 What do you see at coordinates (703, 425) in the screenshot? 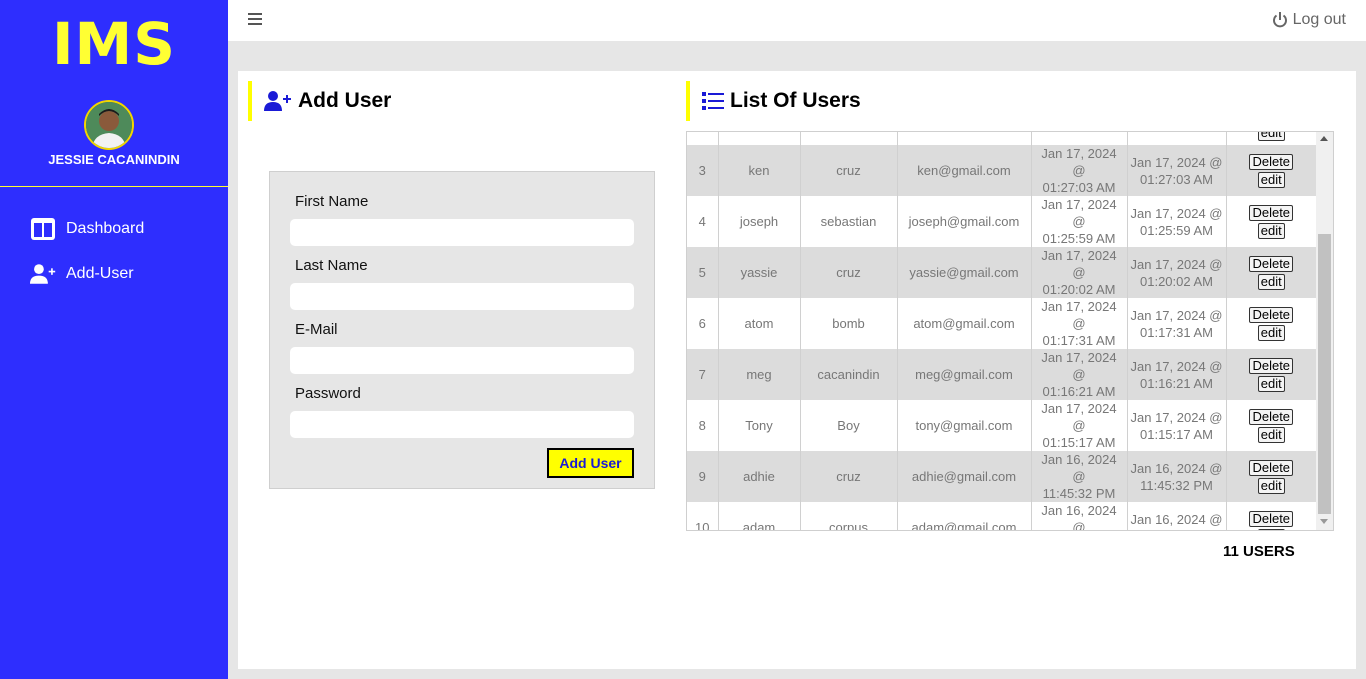
I see `cell-id: 8` at bounding box center [703, 425].